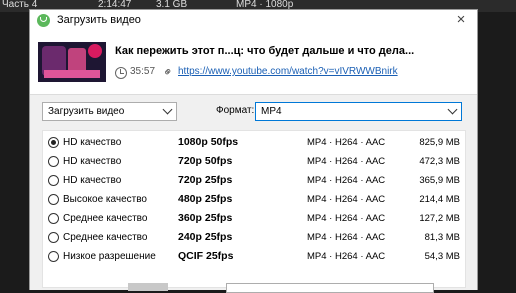 The image size is (516, 293). What do you see at coordinates (439, 142) in the screenshot?
I see `quality-size: 825,9 MB` at bounding box center [439, 142].